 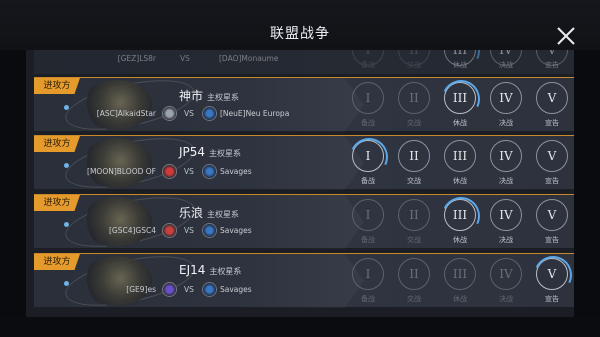 I want to click on window-title: 联盟战争, so click(x=300, y=34).